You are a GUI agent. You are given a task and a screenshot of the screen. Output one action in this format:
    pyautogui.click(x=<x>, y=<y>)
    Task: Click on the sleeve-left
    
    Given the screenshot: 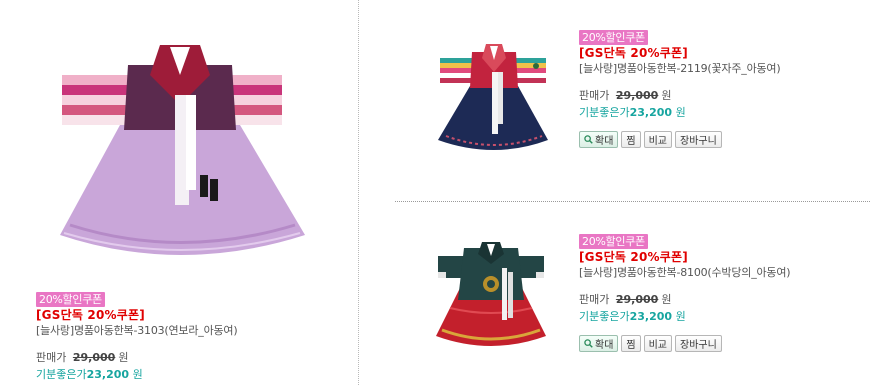 What is the action you would take?
    pyautogui.click(x=98, y=100)
    